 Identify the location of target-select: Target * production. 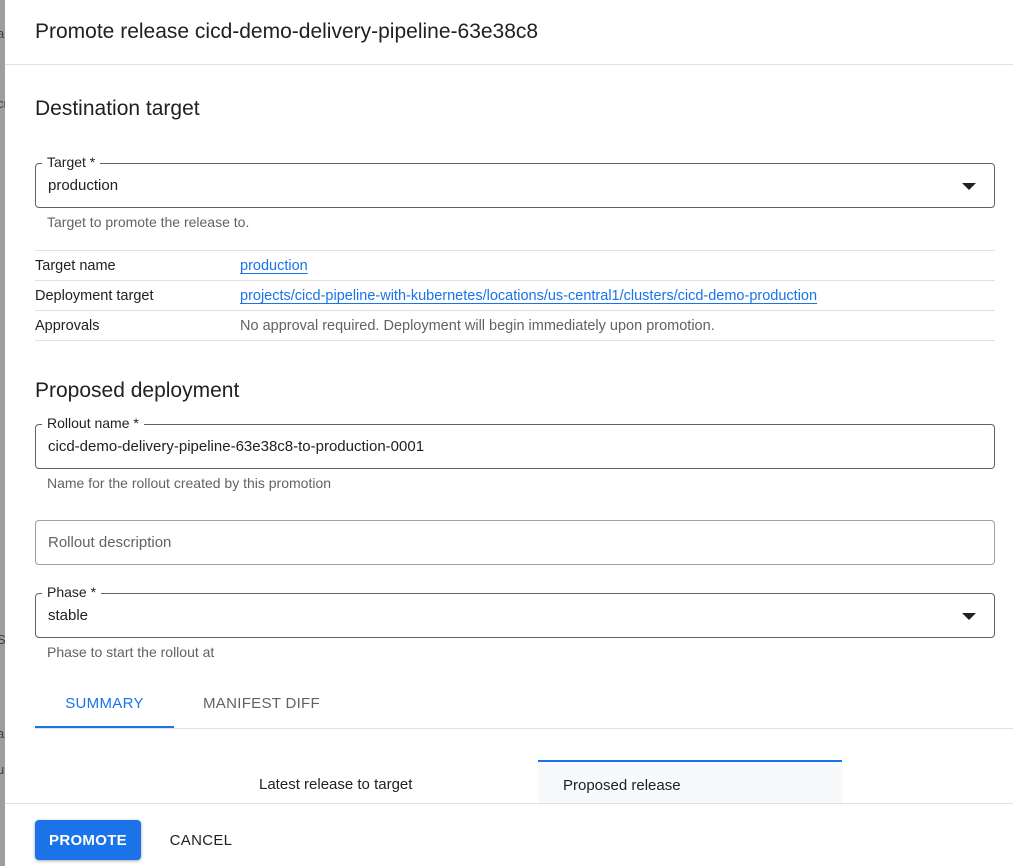
(515, 181).